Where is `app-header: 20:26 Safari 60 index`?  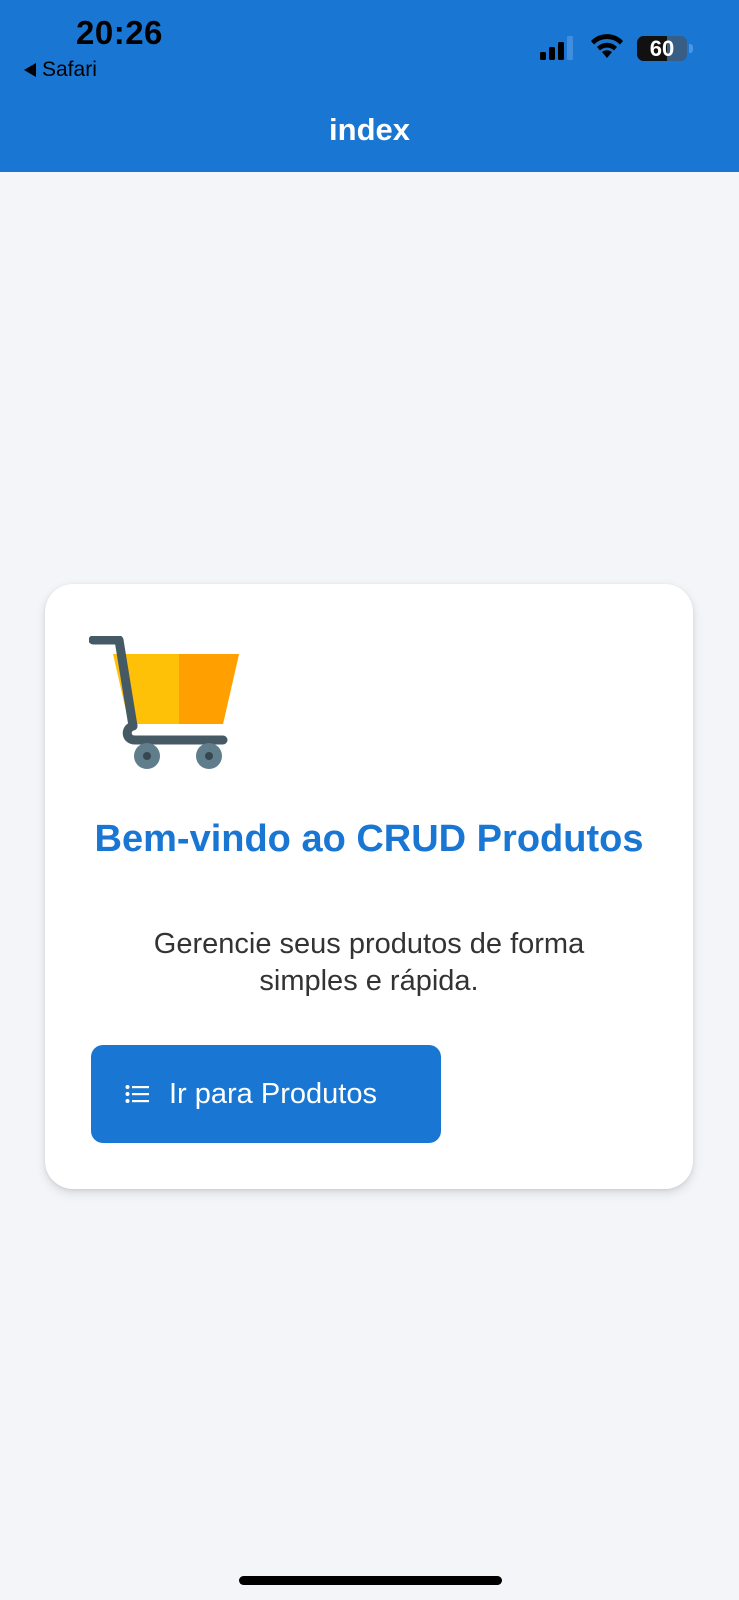 app-header: 20:26 Safari 60 index is located at coordinates (369, 86).